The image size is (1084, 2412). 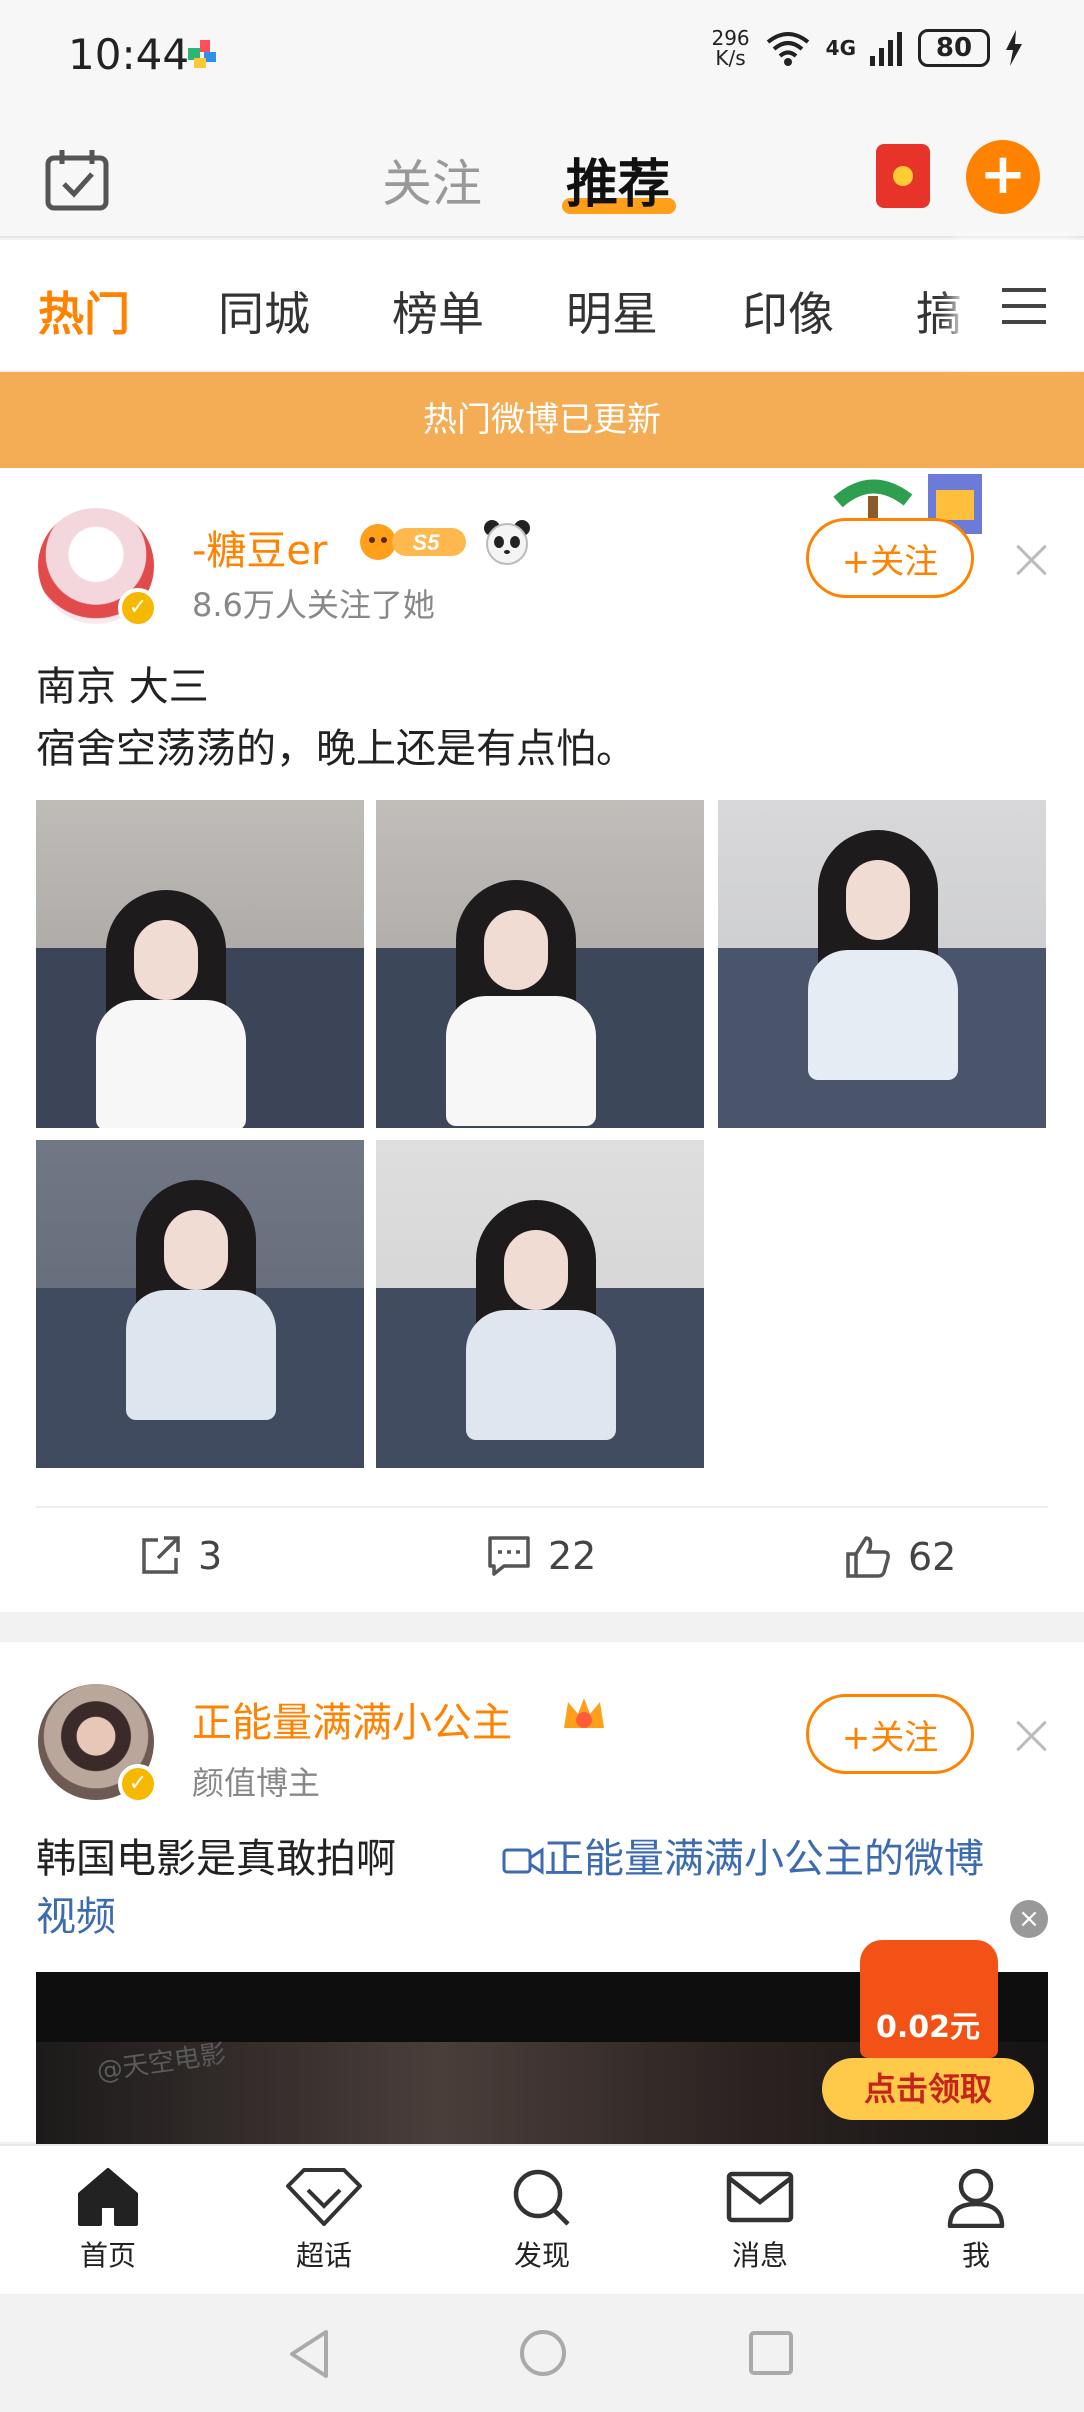 I want to click on compose-button: +, so click(x=1003, y=177).